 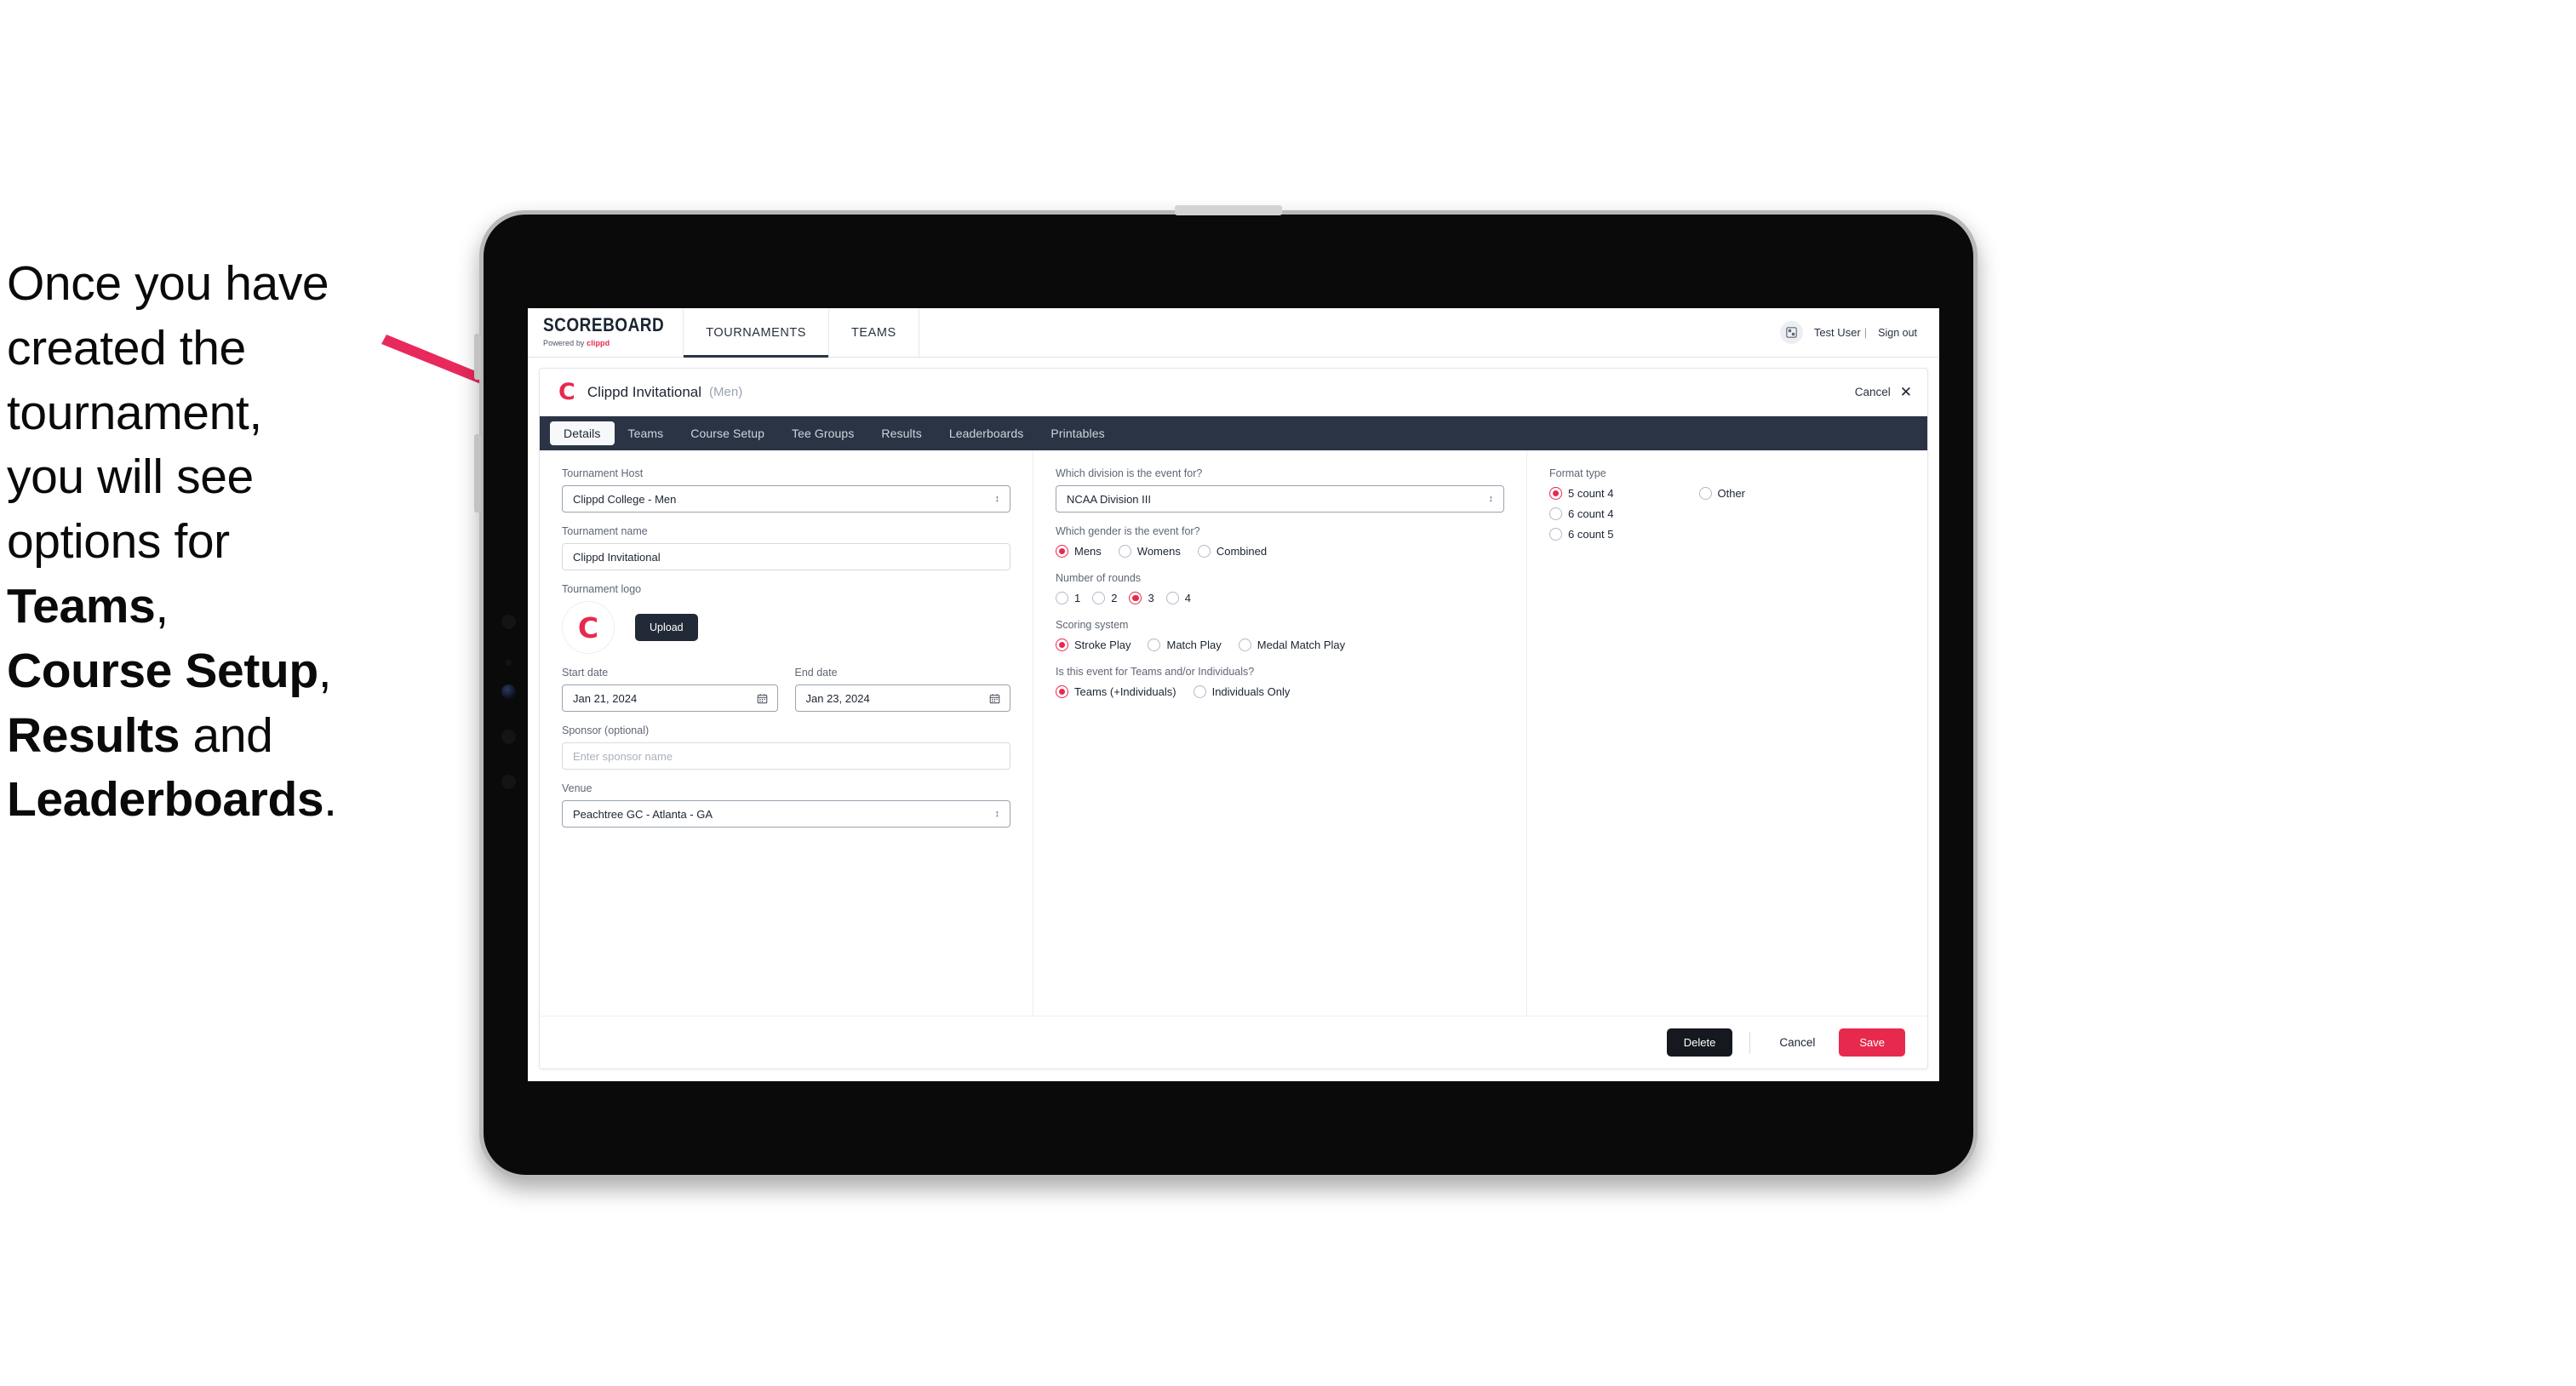 What do you see at coordinates (577, 788) in the screenshot?
I see `label-venue: Venue` at bounding box center [577, 788].